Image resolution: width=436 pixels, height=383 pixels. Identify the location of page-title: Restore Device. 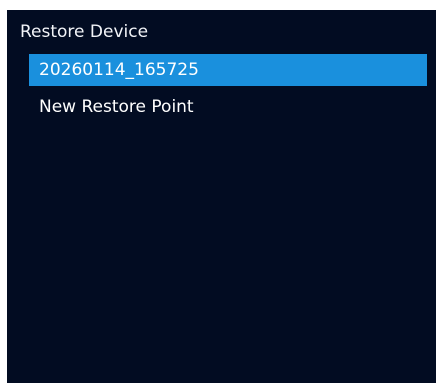
(84, 32).